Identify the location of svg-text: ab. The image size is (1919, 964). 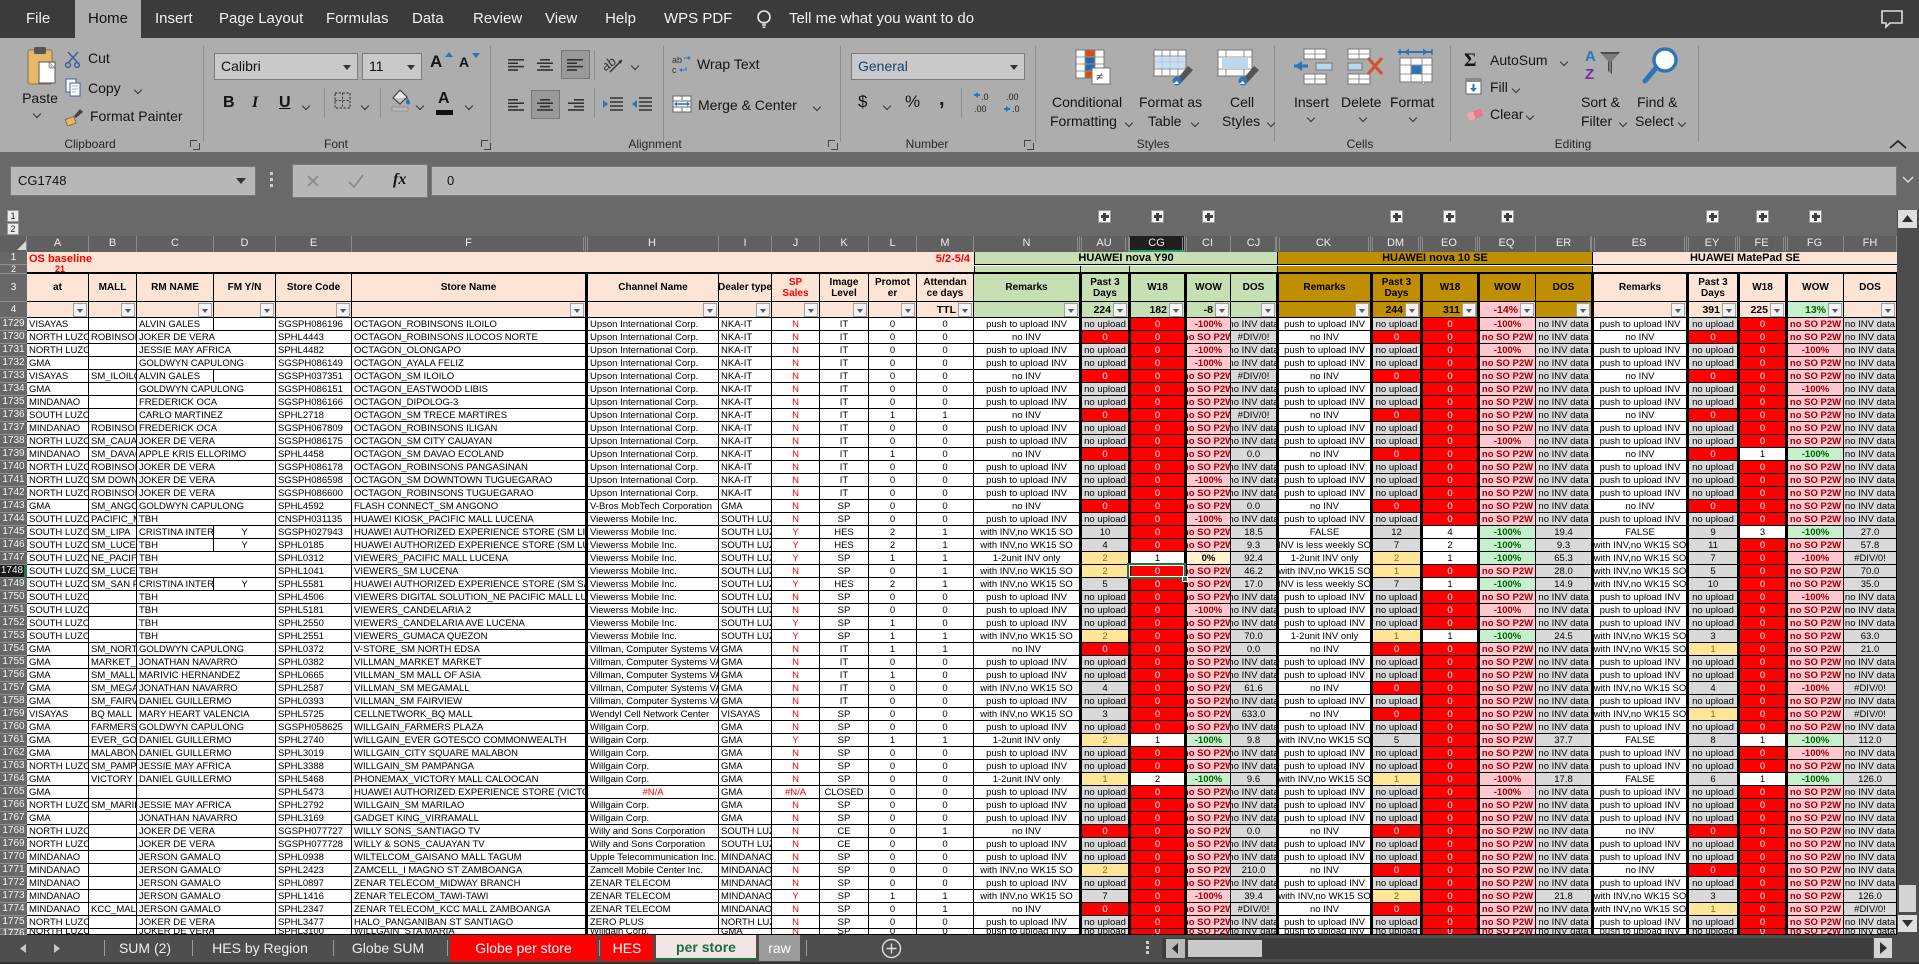
(677, 60).